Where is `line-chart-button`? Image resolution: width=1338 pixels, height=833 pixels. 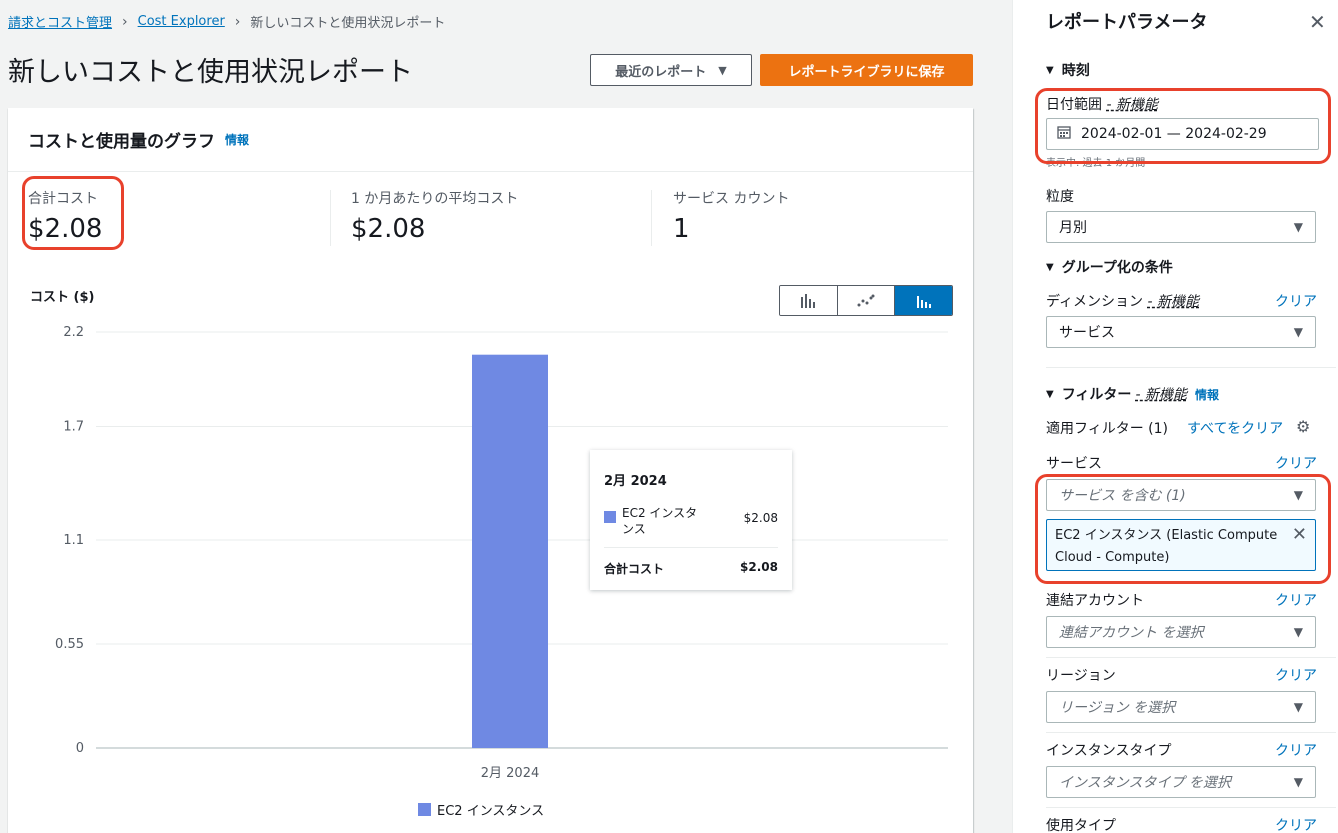
line-chart-button is located at coordinates (866, 300).